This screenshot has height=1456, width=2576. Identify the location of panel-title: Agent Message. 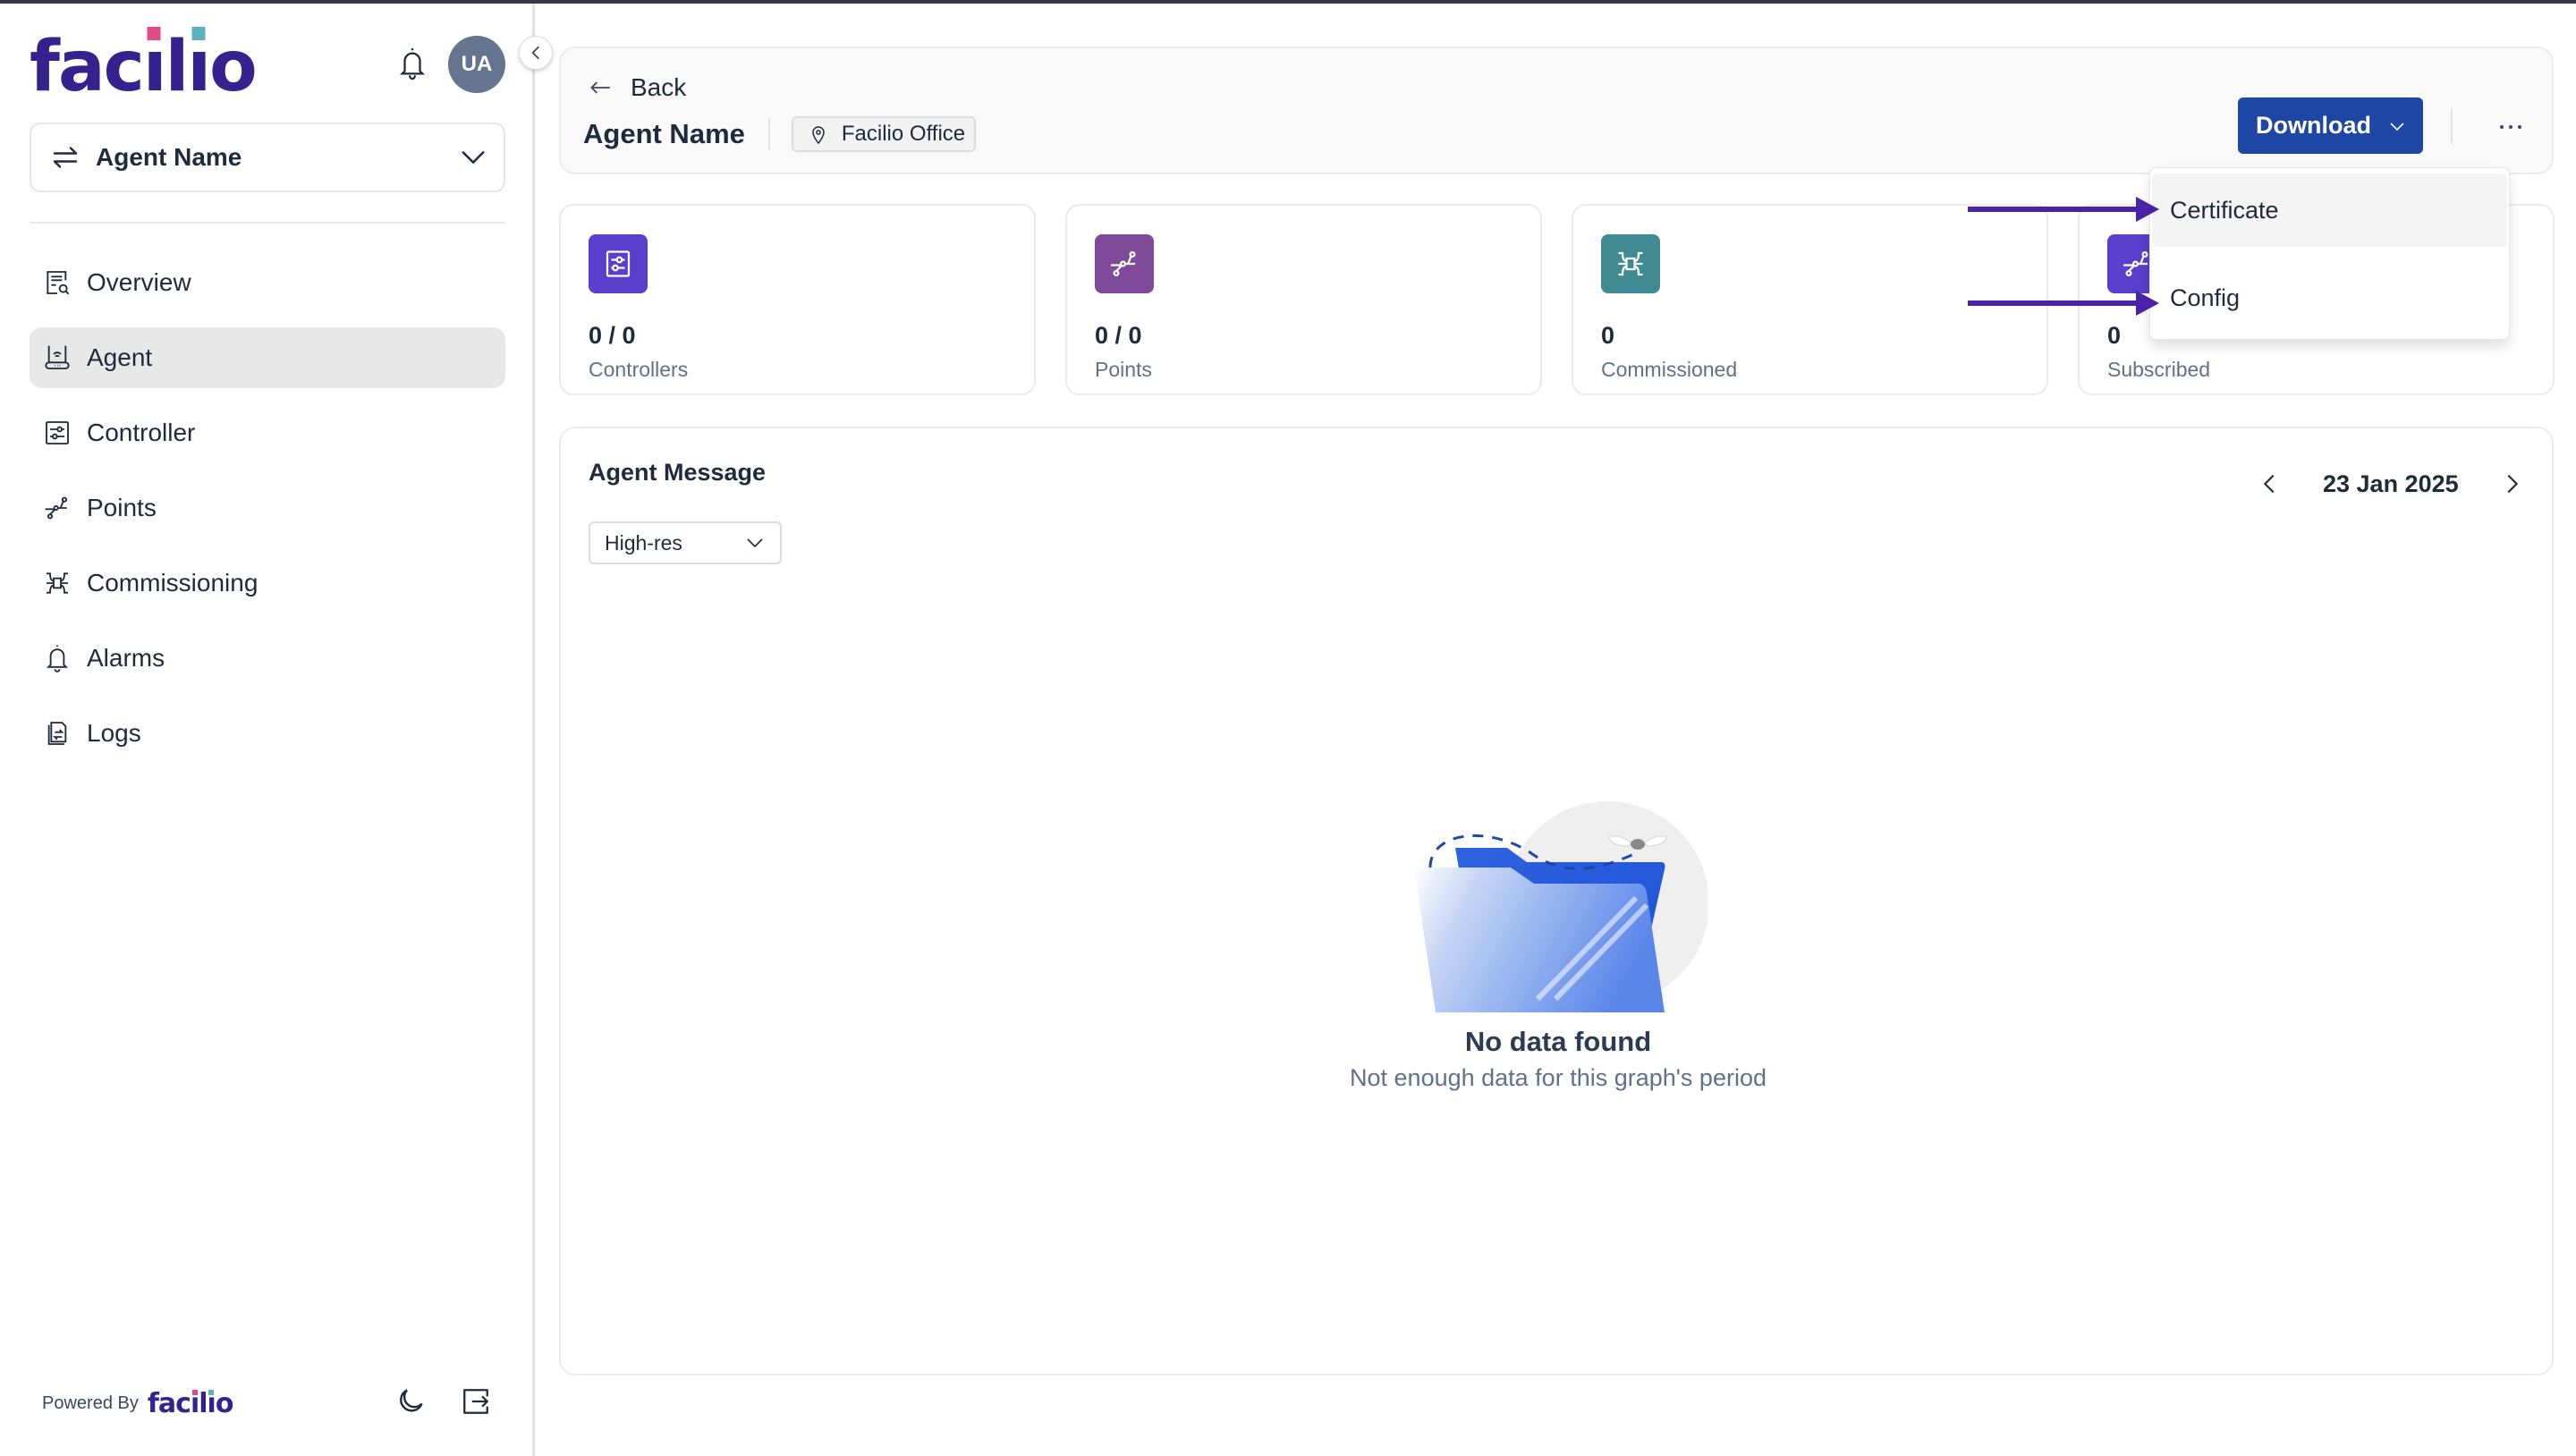
(678, 472).